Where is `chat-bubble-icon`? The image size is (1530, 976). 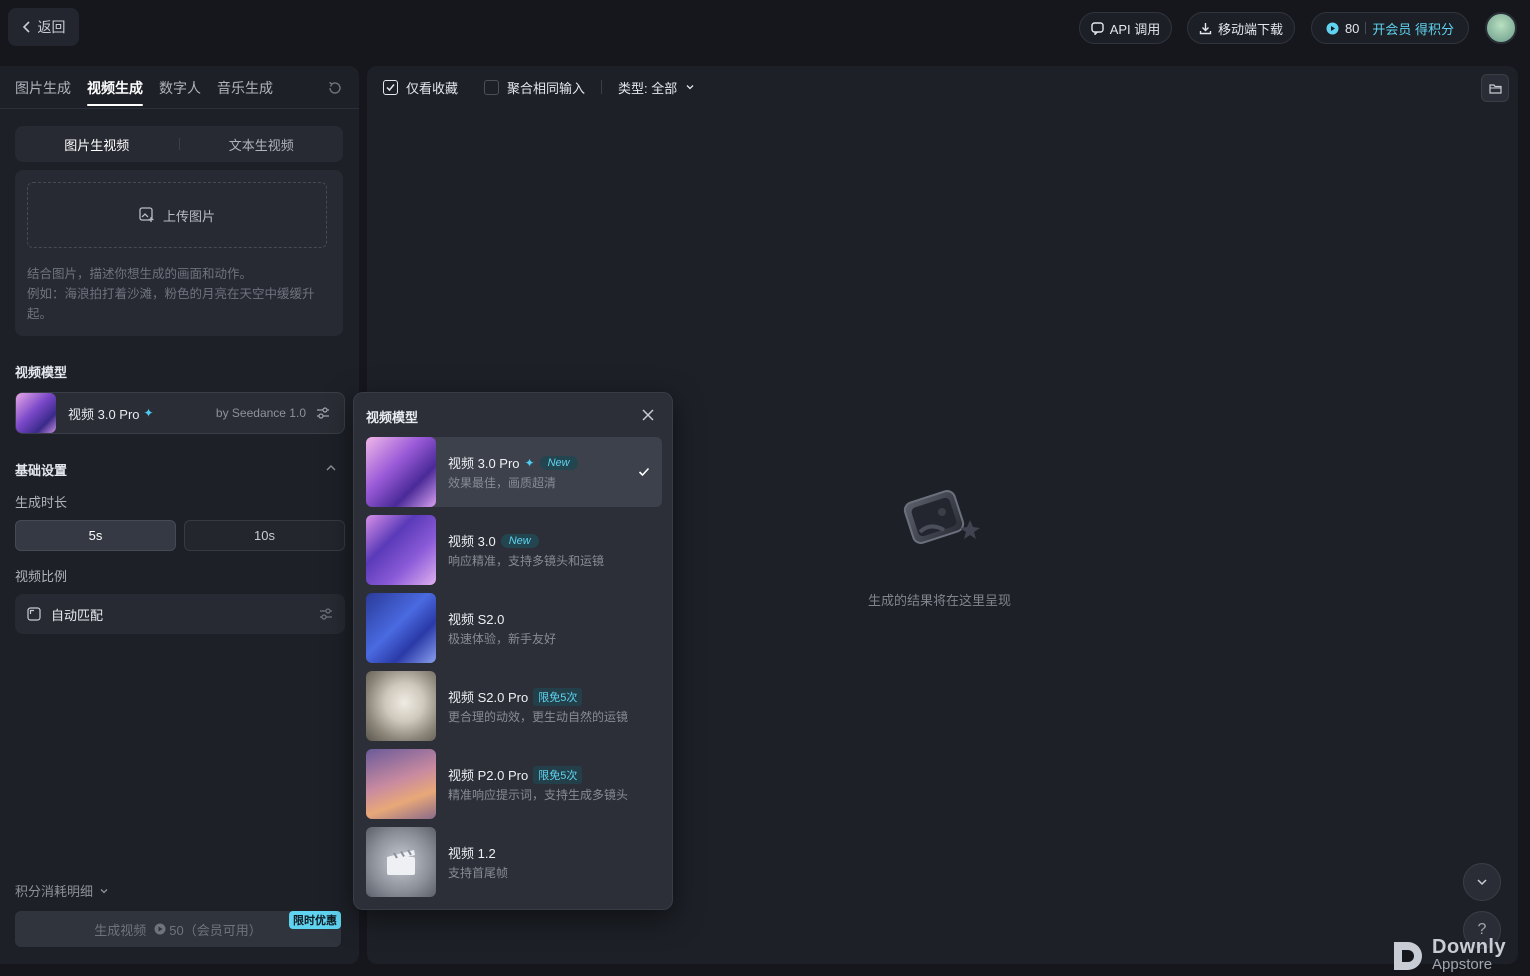 chat-bubble-icon is located at coordinates (1097, 28).